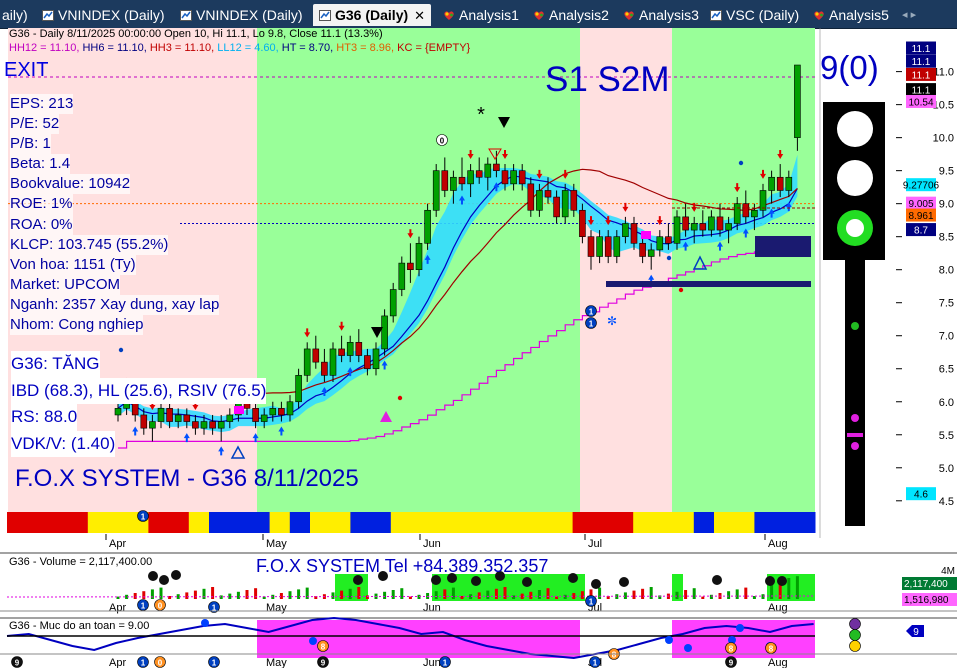 Image resolution: width=957 pixels, height=668 pixels. What do you see at coordinates (187, 478) in the screenshot?
I see `system-title: F.O.X SYSTEM - G36 8/11/2025` at bounding box center [187, 478].